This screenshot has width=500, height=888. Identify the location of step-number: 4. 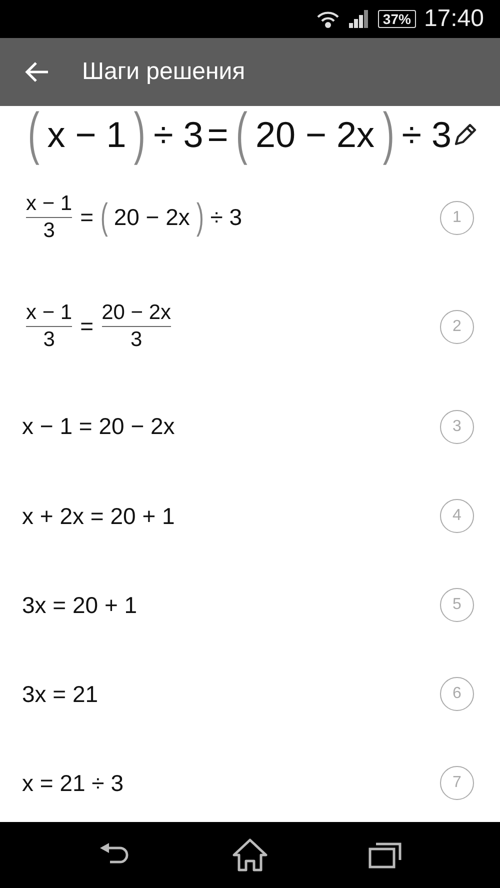
(457, 516).